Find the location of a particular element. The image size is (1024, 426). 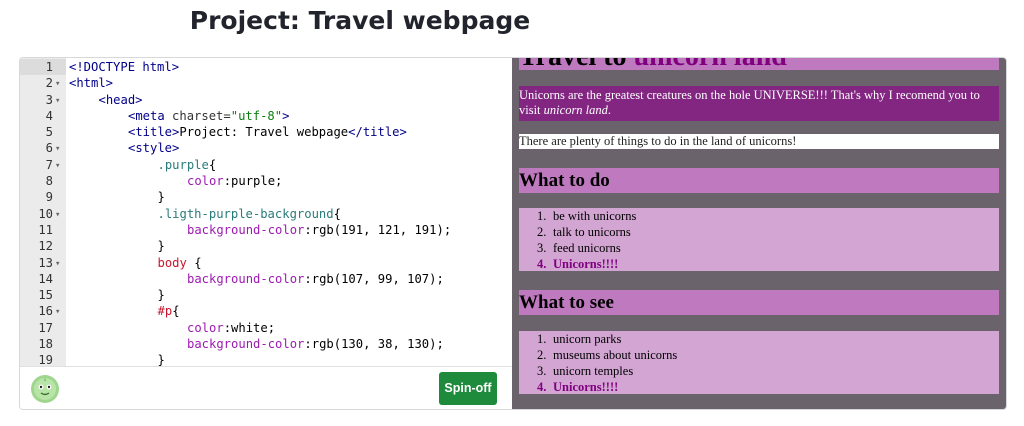

code-text: <!DOCTYPE html> is located at coordinates (124, 67).